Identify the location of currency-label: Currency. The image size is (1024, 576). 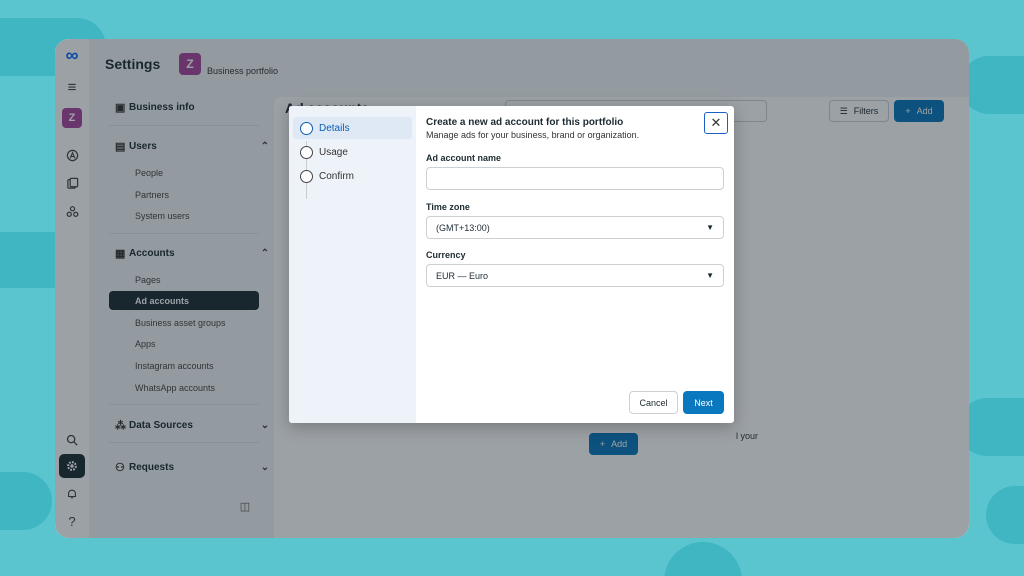
(446, 255).